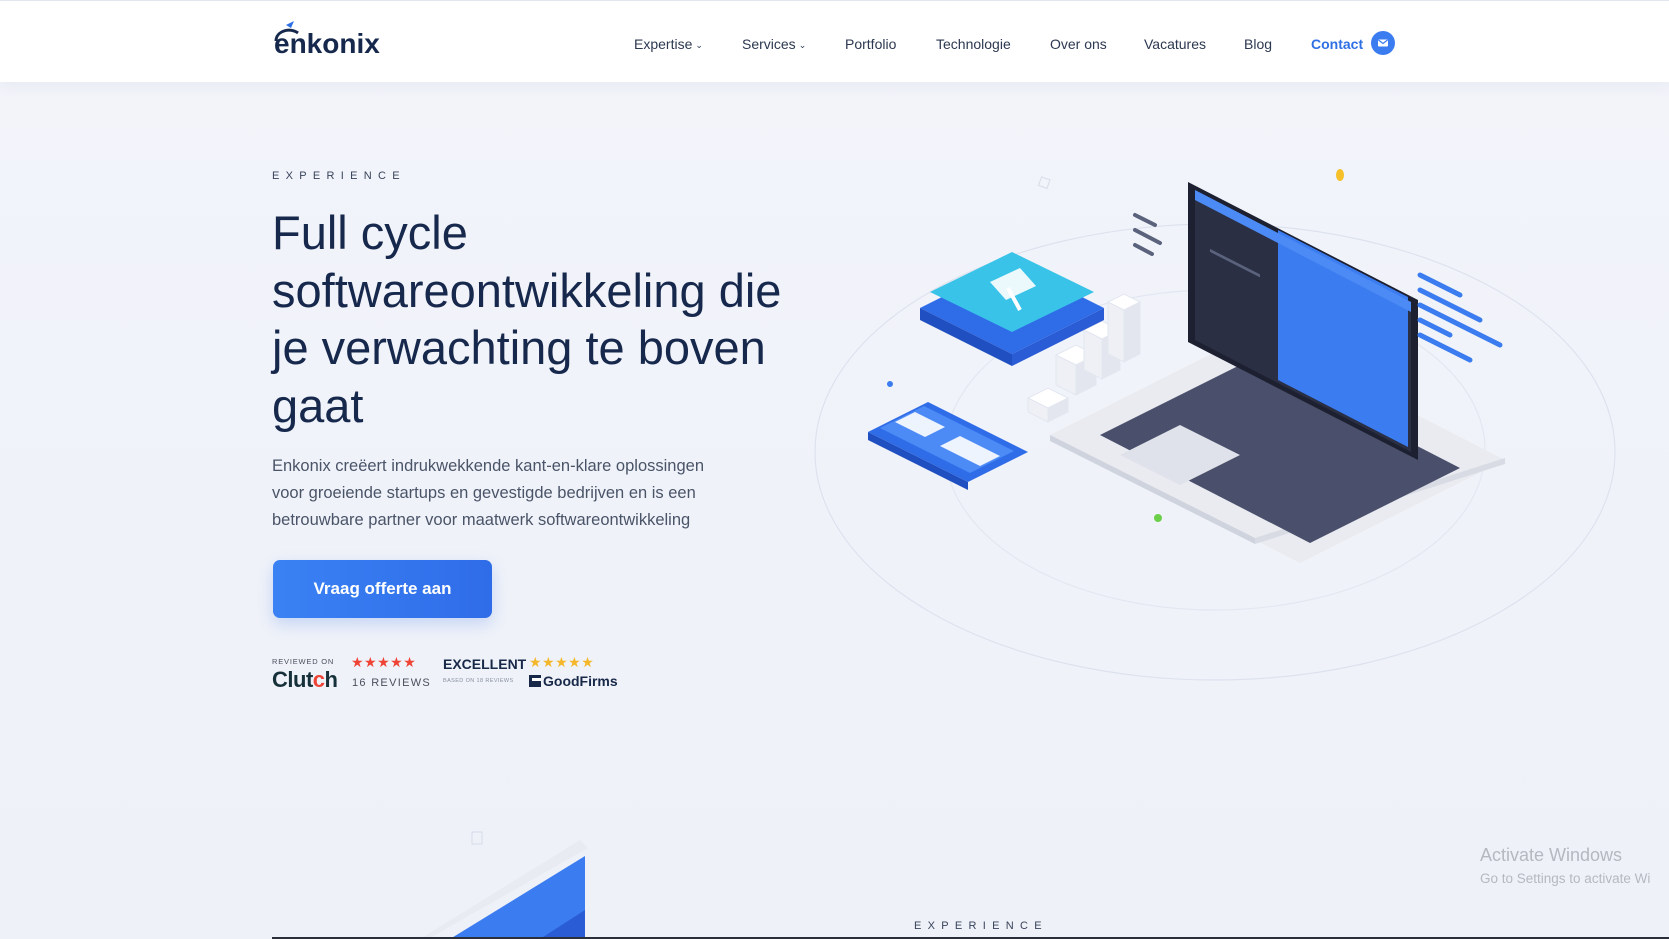 This screenshot has height=939, width=1669. What do you see at coordinates (870, 44) in the screenshot?
I see `nav-portfolio: Portfolio` at bounding box center [870, 44].